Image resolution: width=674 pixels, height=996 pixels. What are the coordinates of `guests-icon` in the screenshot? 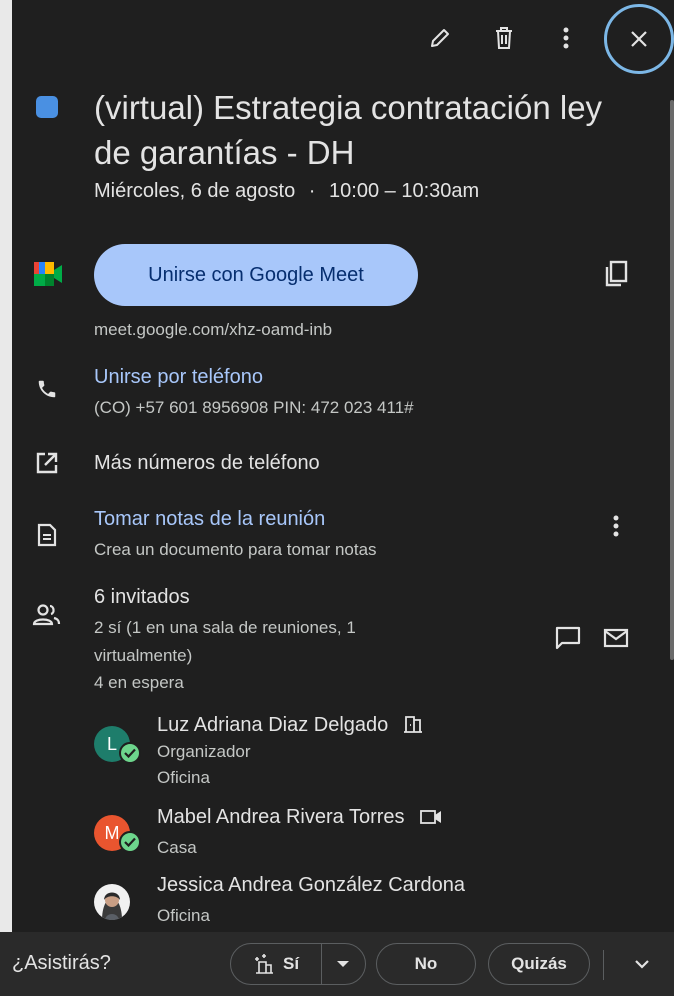 It's located at (47, 615).